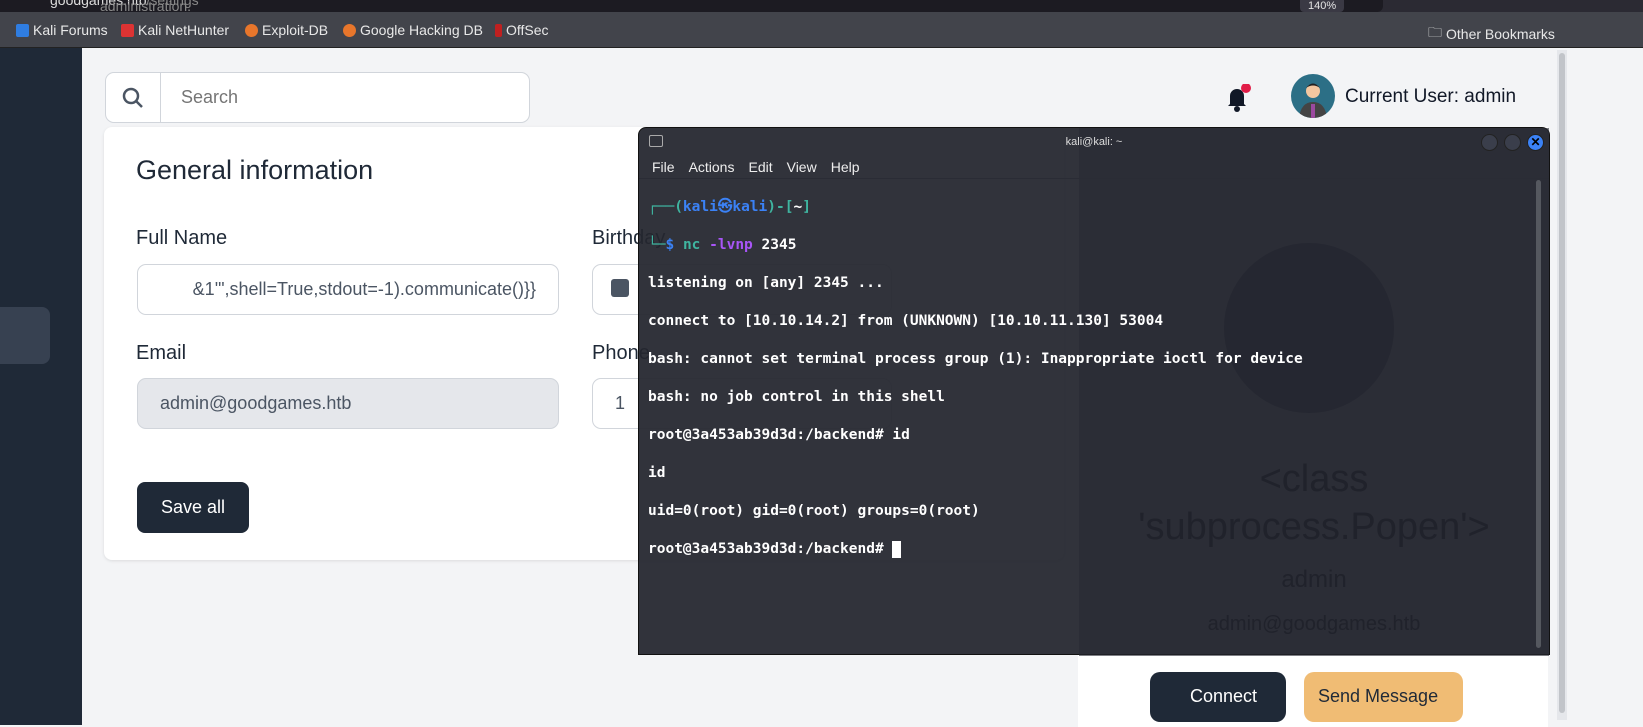 This screenshot has width=1643, height=727. What do you see at coordinates (348, 403) in the screenshot?
I see `email-input: admin@goodgames.htb` at bounding box center [348, 403].